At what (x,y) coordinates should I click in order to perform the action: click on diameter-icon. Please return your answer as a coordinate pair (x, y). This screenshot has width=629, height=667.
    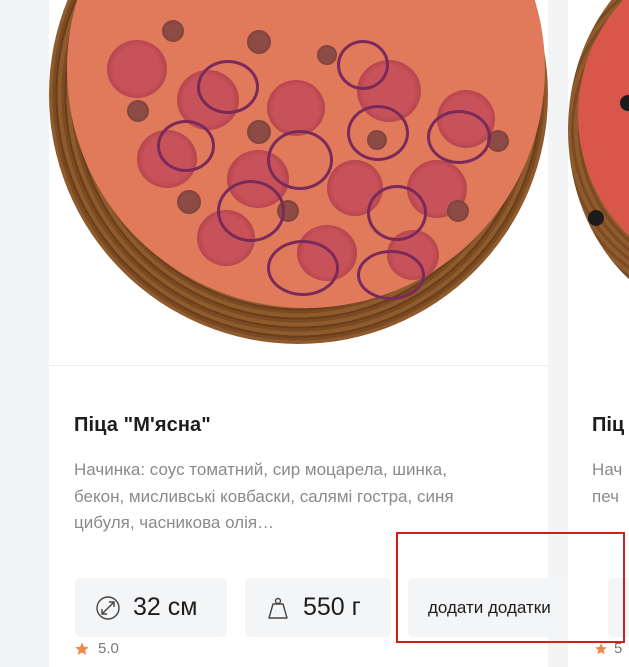
    Looking at the image, I should click on (108, 607).